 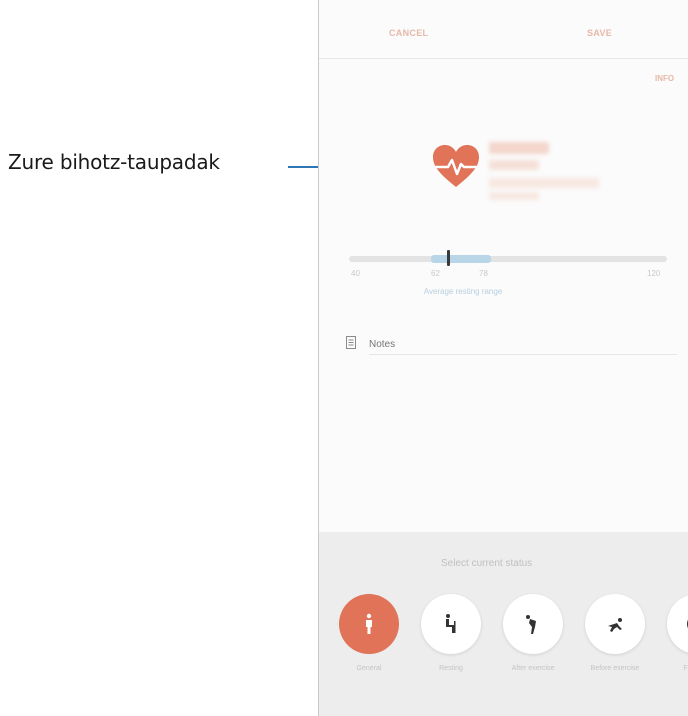 What do you see at coordinates (685, 668) in the screenshot?
I see `status-label-fatigued: Fatigued` at bounding box center [685, 668].